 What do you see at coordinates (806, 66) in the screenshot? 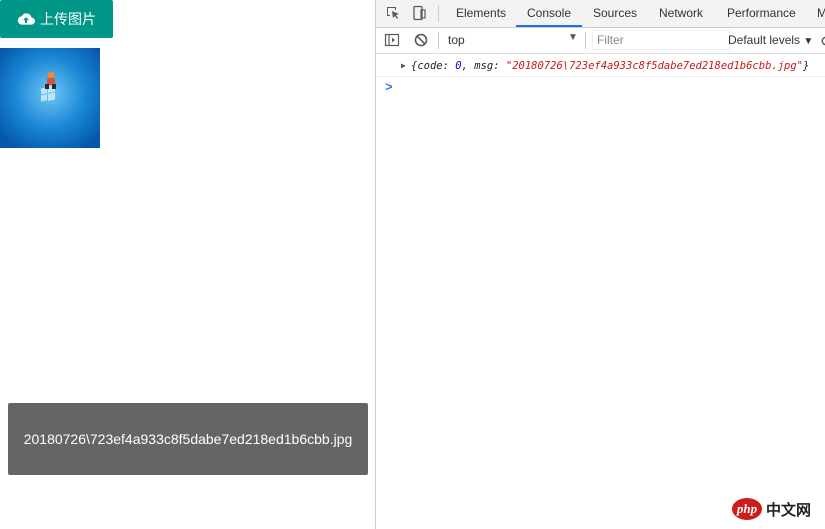
I see `log-brace: }` at bounding box center [806, 66].